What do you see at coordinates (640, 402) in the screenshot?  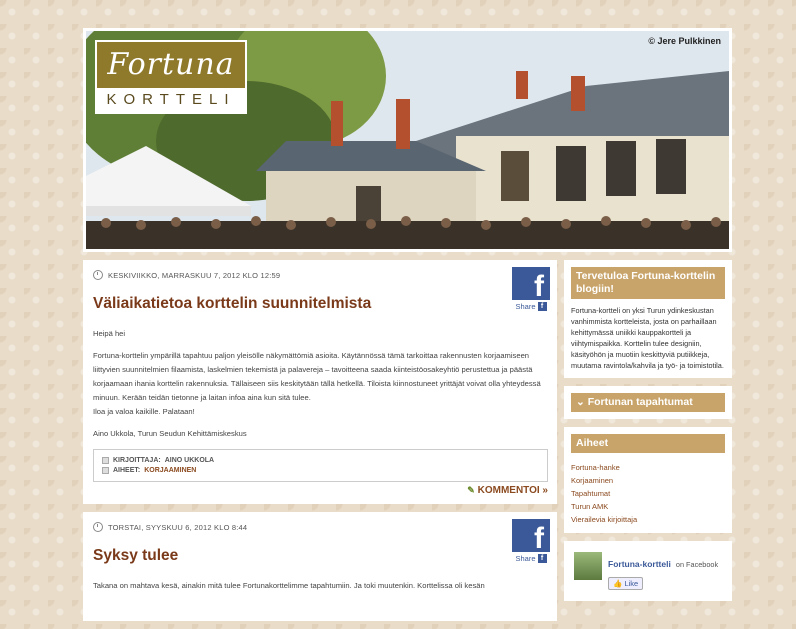 I see `events-title-text: Fortunan tapahtumat` at bounding box center [640, 402].